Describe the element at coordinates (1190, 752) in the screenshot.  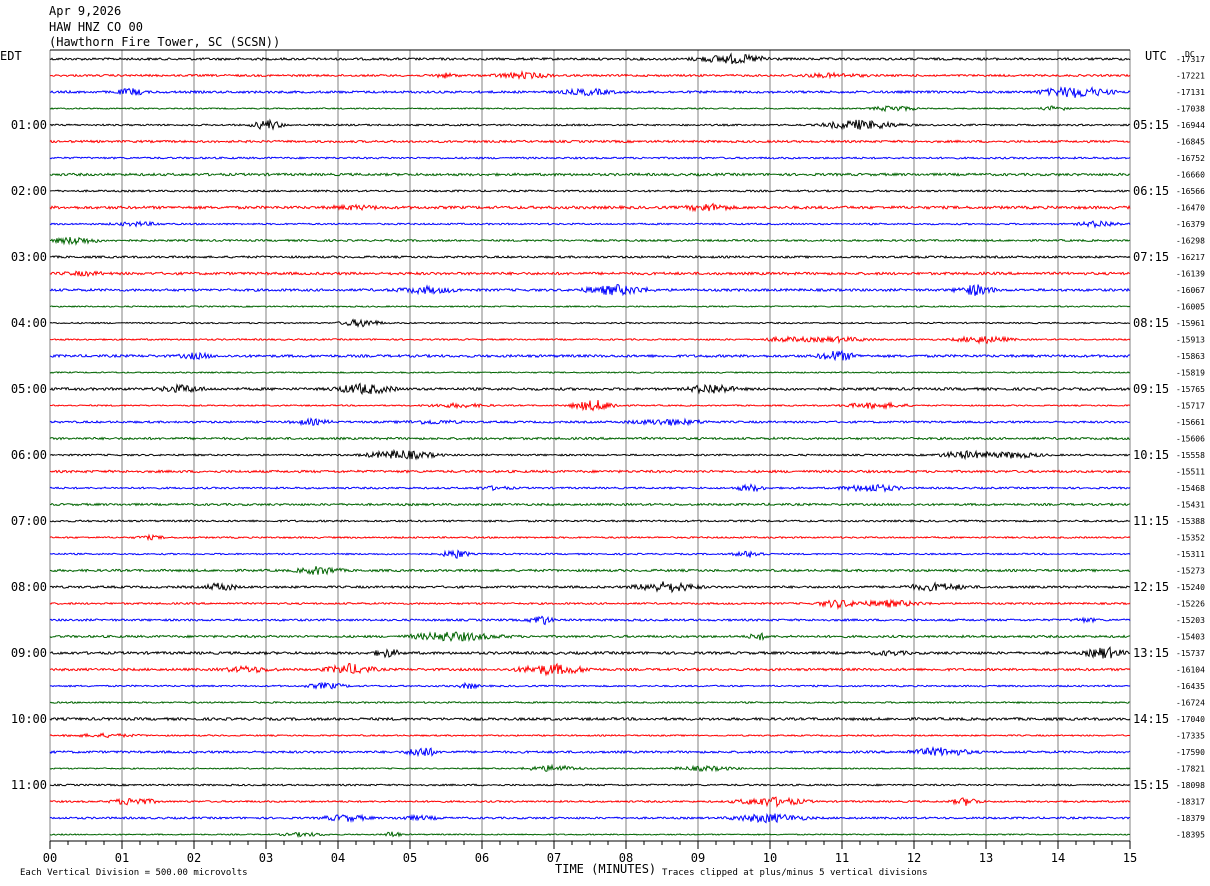
I see `dc-offset-label: -17590` at that location.